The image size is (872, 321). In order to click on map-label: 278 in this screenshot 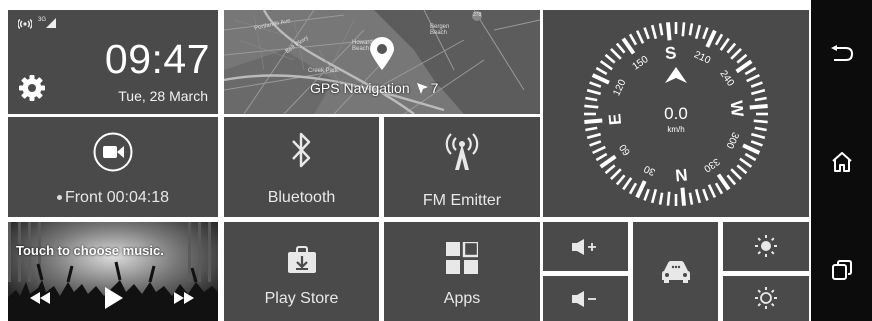, I will do `click(477, 15)`.